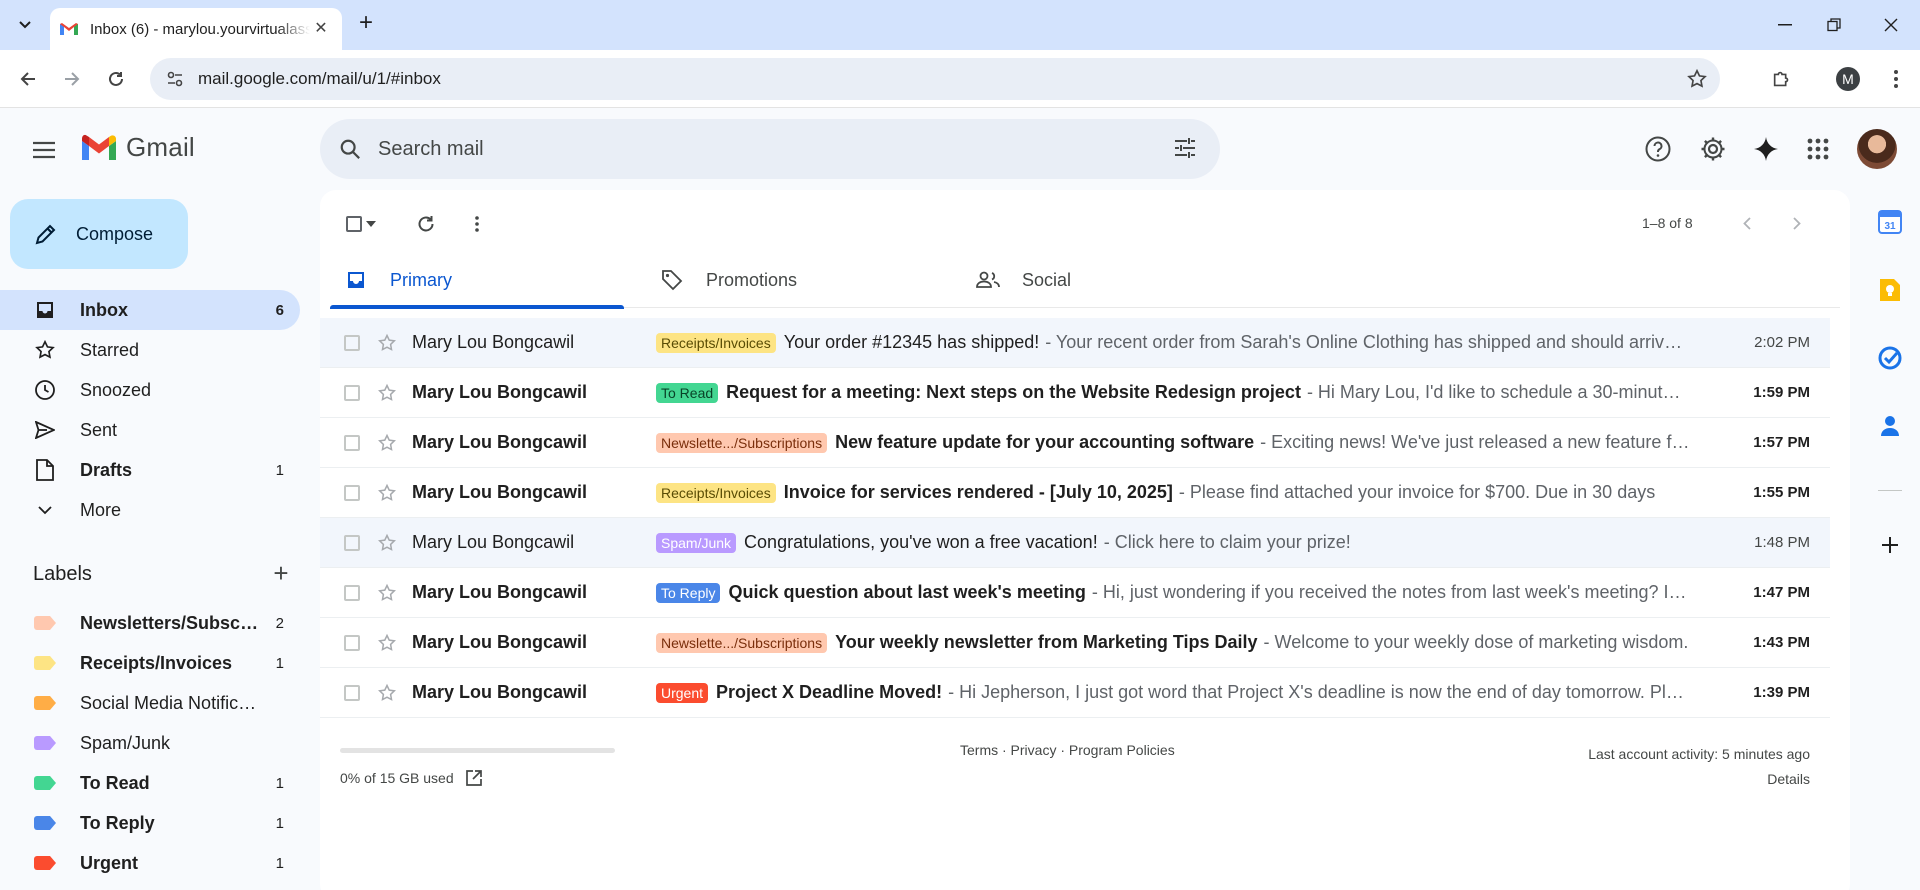  I want to click on label-name: To Reply, so click(117, 822).